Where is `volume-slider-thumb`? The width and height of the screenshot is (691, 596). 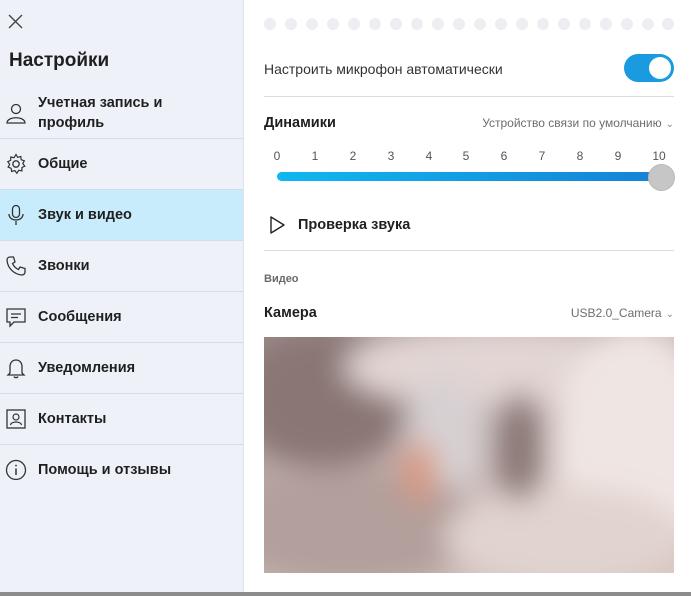 volume-slider-thumb is located at coordinates (661, 177).